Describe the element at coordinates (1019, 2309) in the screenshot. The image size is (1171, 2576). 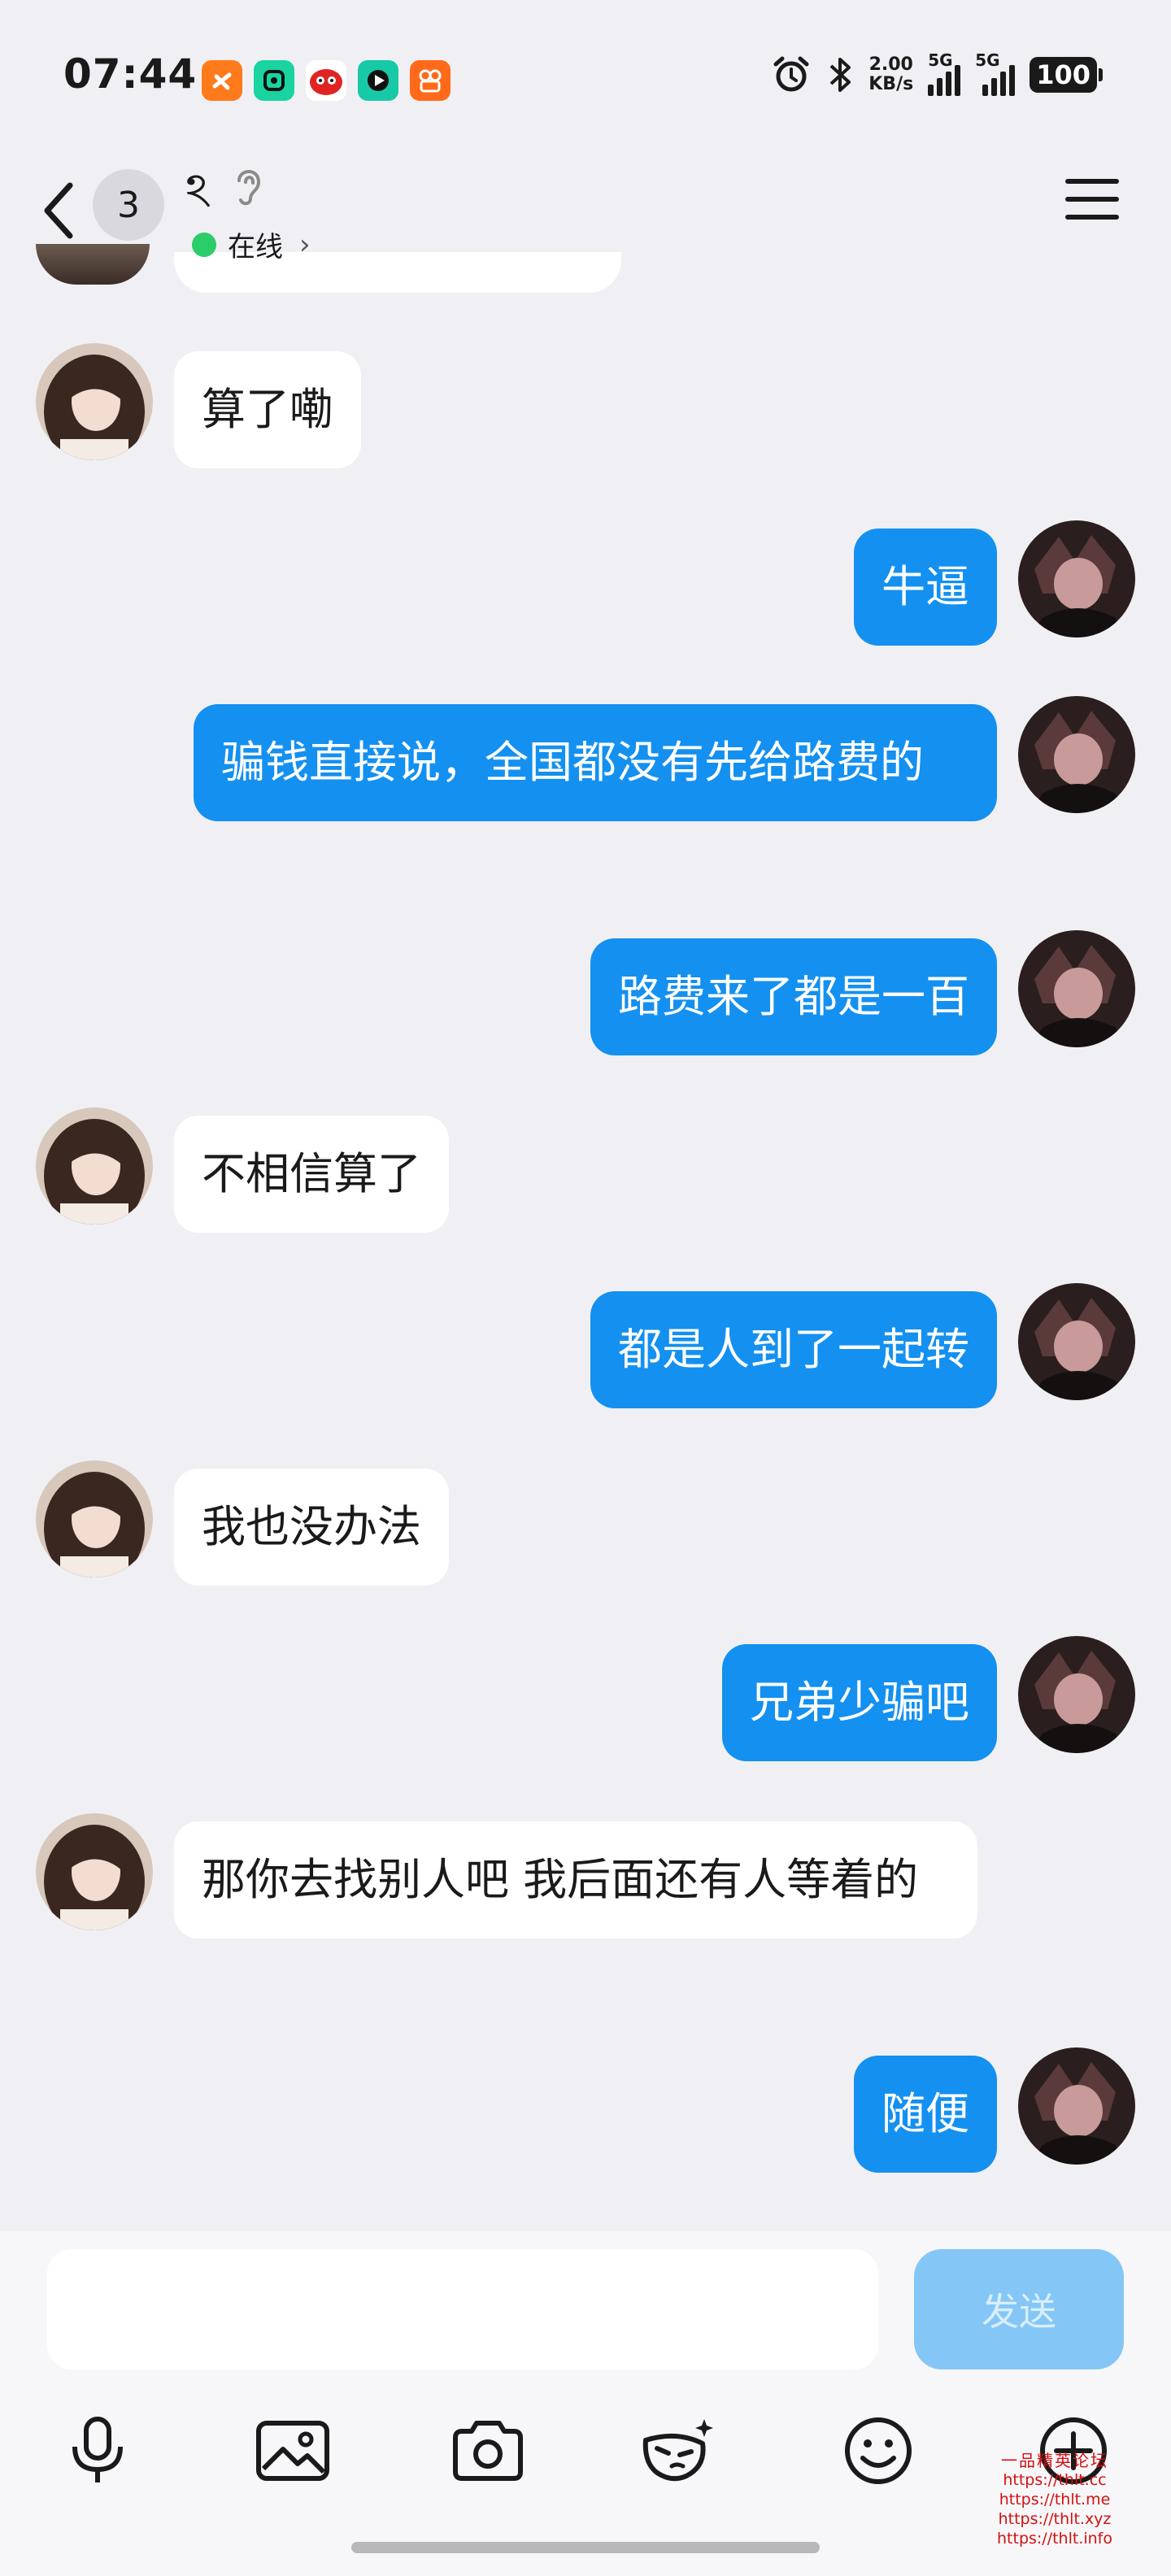
I see `send-button: 发送` at that location.